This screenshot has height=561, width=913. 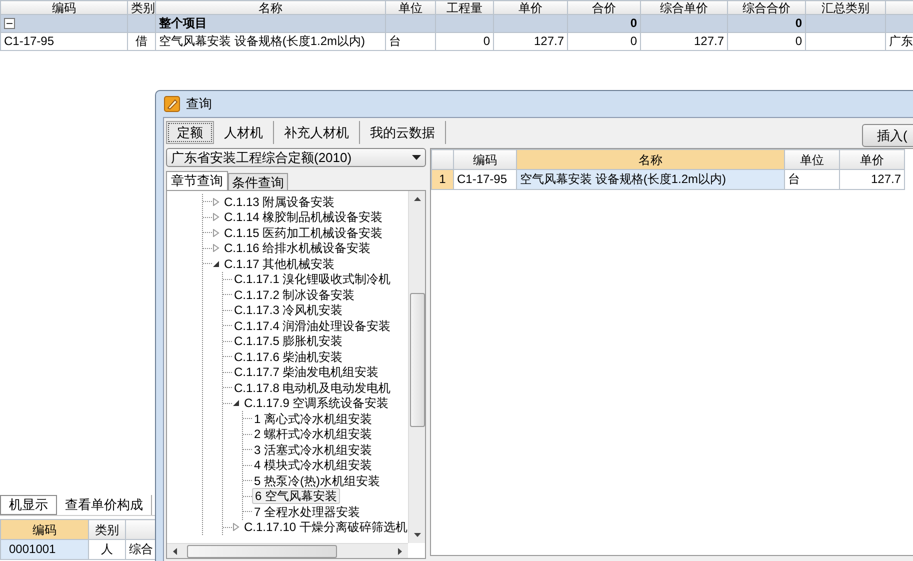 What do you see at coordinates (313, 449) in the screenshot?
I see `tree-item: 3 活塞式冷水机组安装` at bounding box center [313, 449].